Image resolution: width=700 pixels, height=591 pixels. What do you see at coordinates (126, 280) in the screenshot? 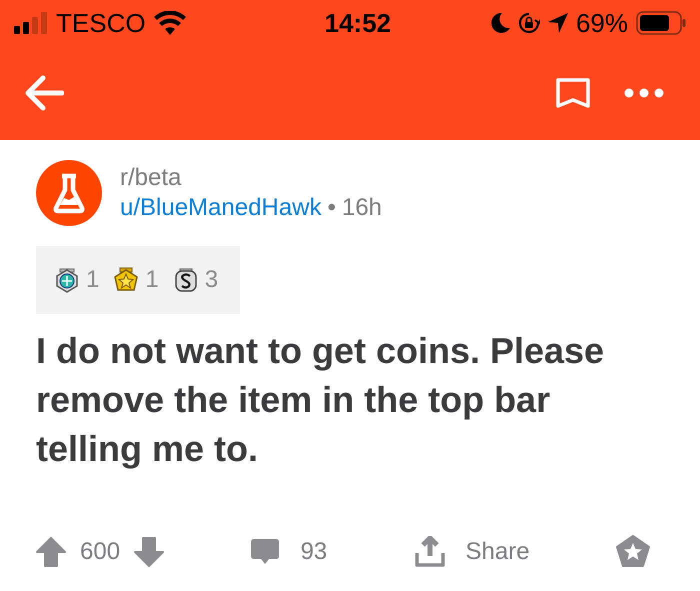
I see `star-medal-icon` at bounding box center [126, 280].